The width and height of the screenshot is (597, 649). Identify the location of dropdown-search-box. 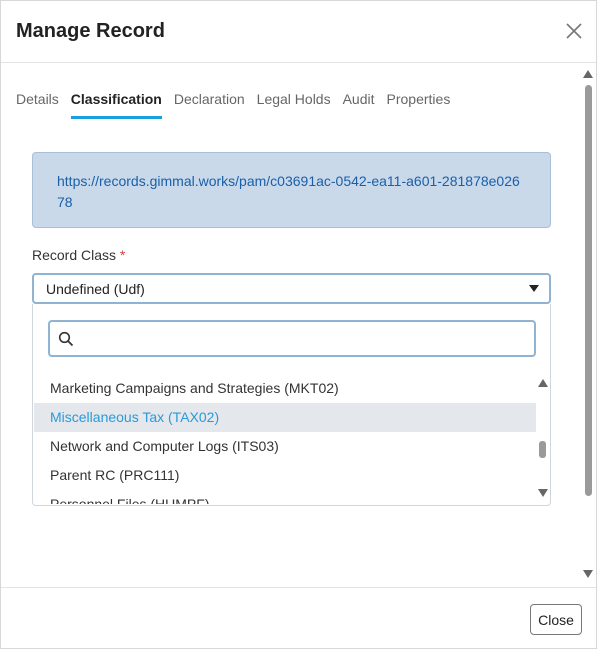
(292, 338).